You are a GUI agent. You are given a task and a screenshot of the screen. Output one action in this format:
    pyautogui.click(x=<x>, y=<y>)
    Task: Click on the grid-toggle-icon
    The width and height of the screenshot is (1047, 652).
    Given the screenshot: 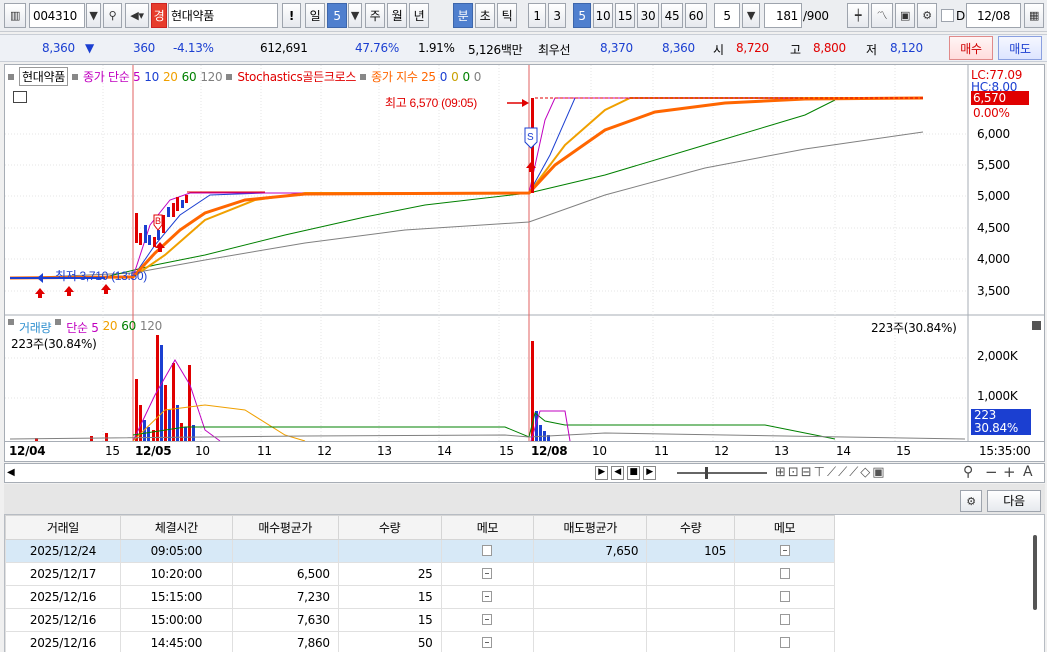 What is the action you would take?
    pyautogui.click(x=20, y=97)
    